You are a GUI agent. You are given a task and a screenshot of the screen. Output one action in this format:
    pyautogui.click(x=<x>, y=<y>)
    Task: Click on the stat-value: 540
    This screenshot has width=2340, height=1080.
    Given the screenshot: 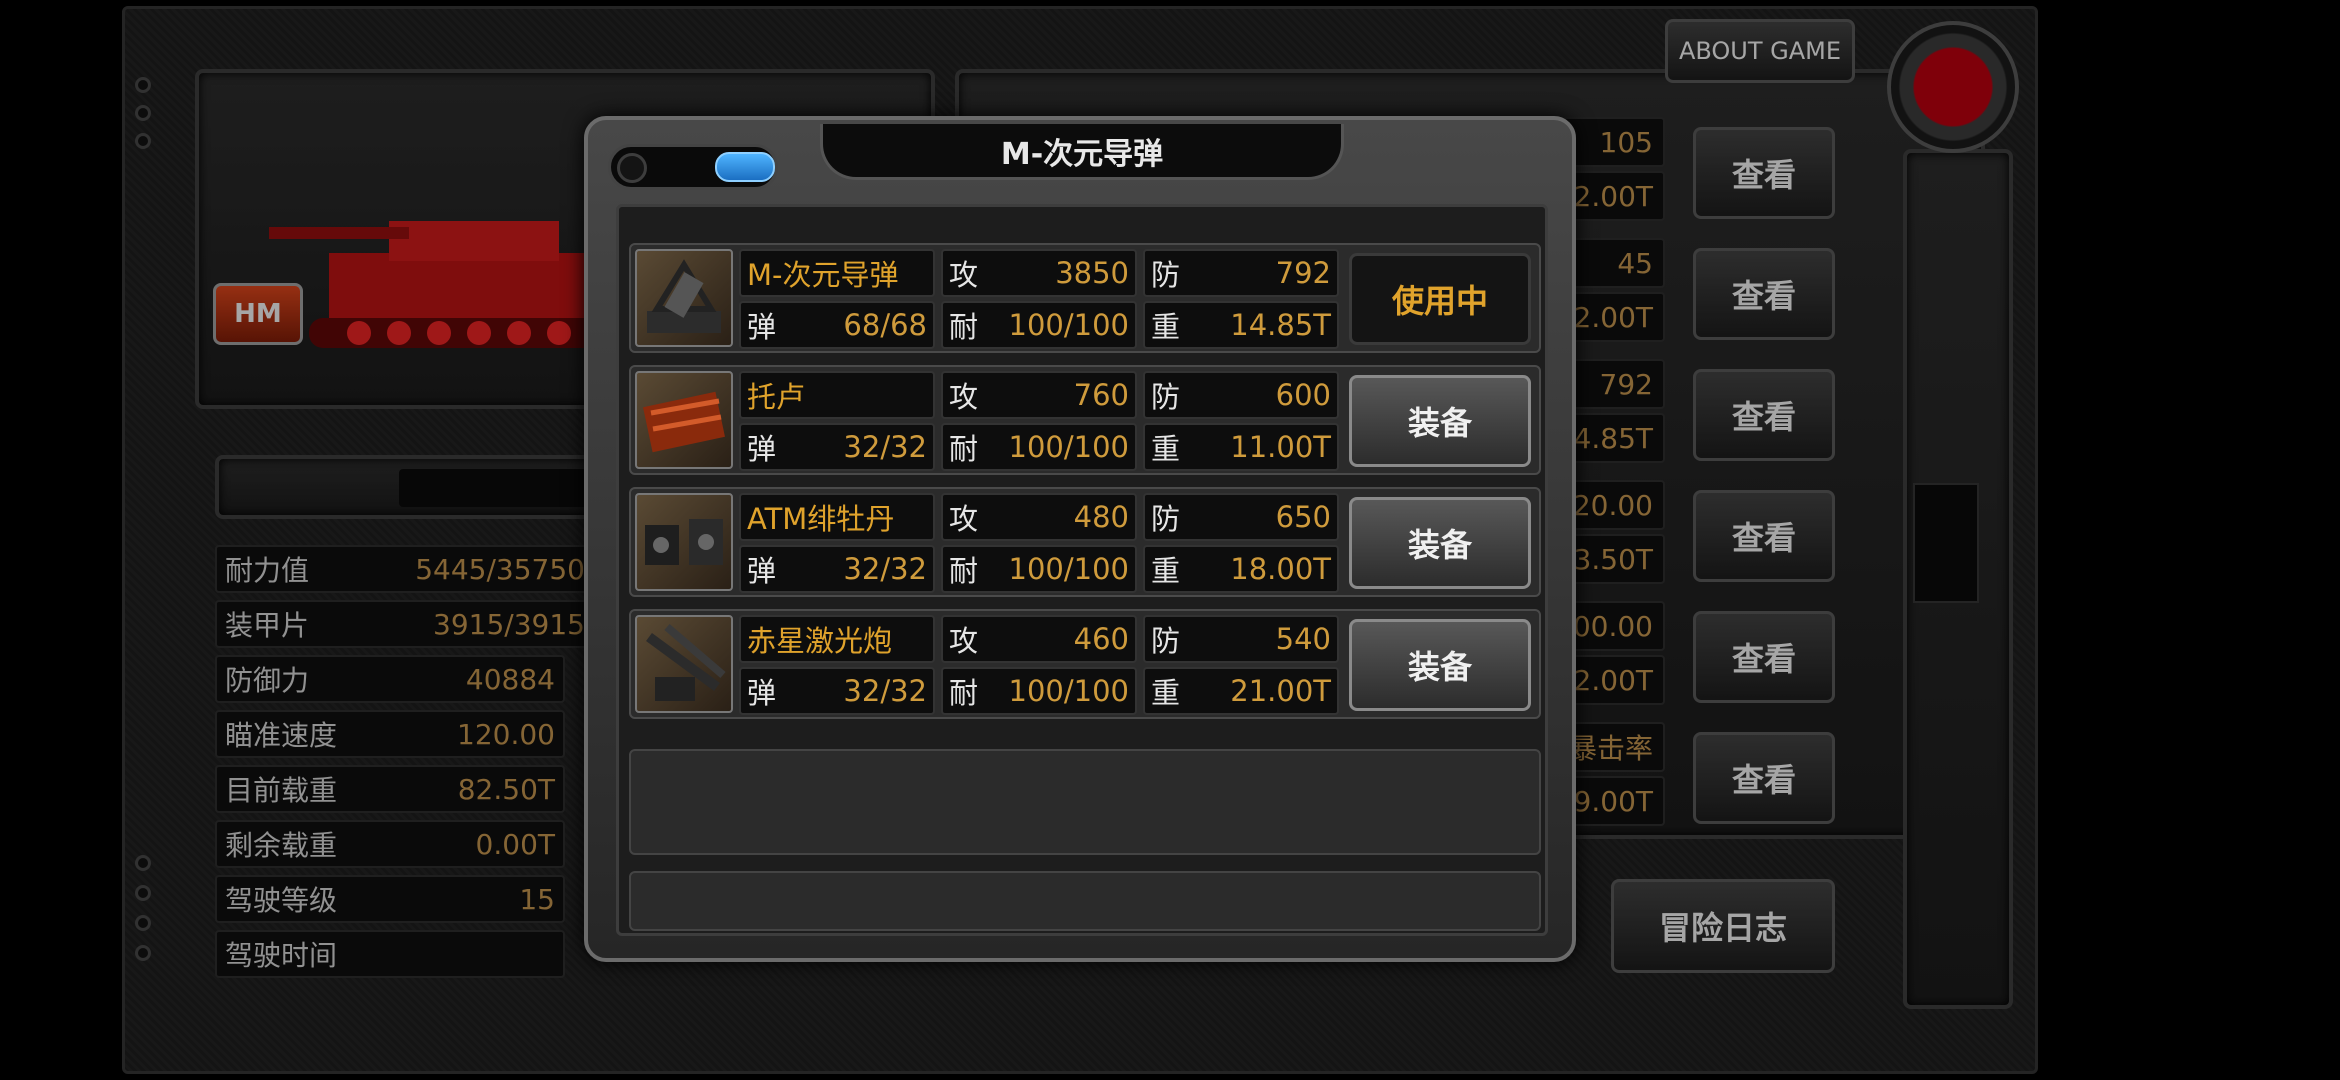 What is the action you would take?
    pyautogui.click(x=1303, y=639)
    